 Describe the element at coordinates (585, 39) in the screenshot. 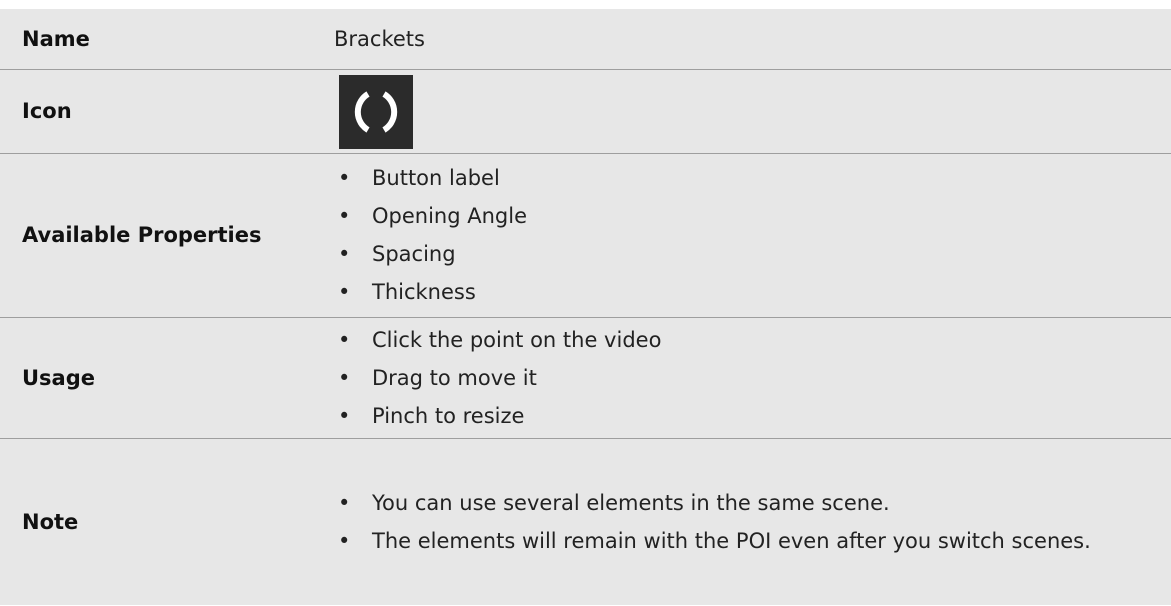

I see `row-name: Name Brackets` at that location.